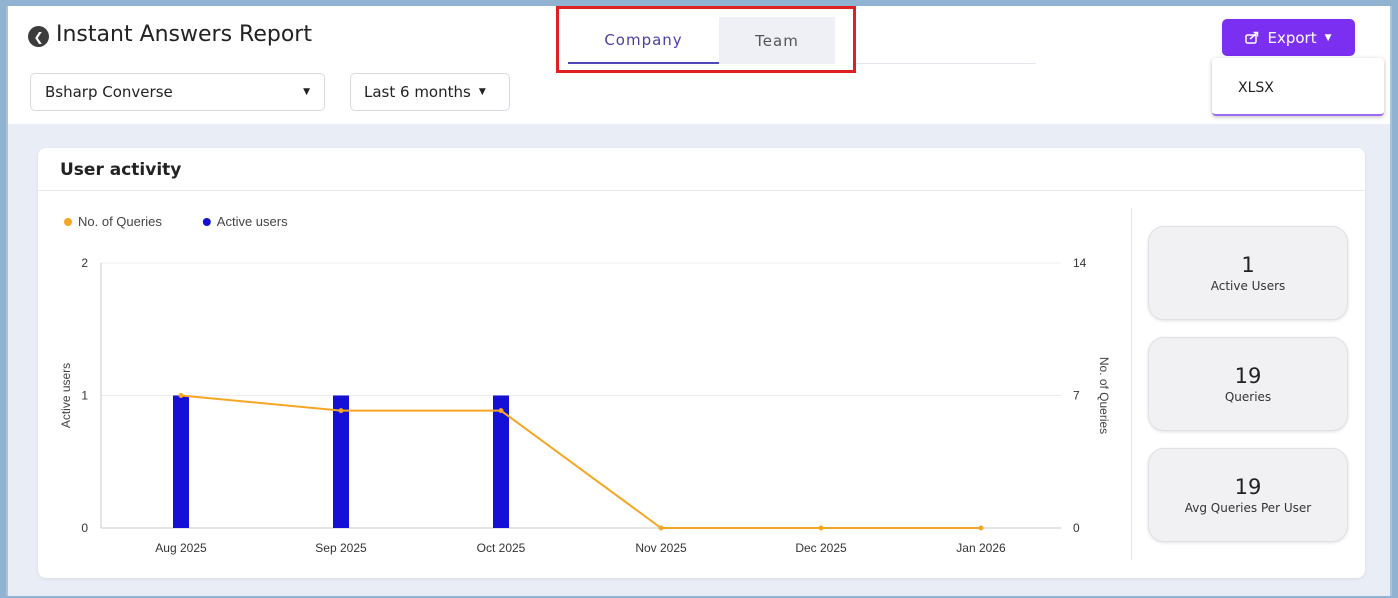  I want to click on tab-team: Team, so click(777, 40).